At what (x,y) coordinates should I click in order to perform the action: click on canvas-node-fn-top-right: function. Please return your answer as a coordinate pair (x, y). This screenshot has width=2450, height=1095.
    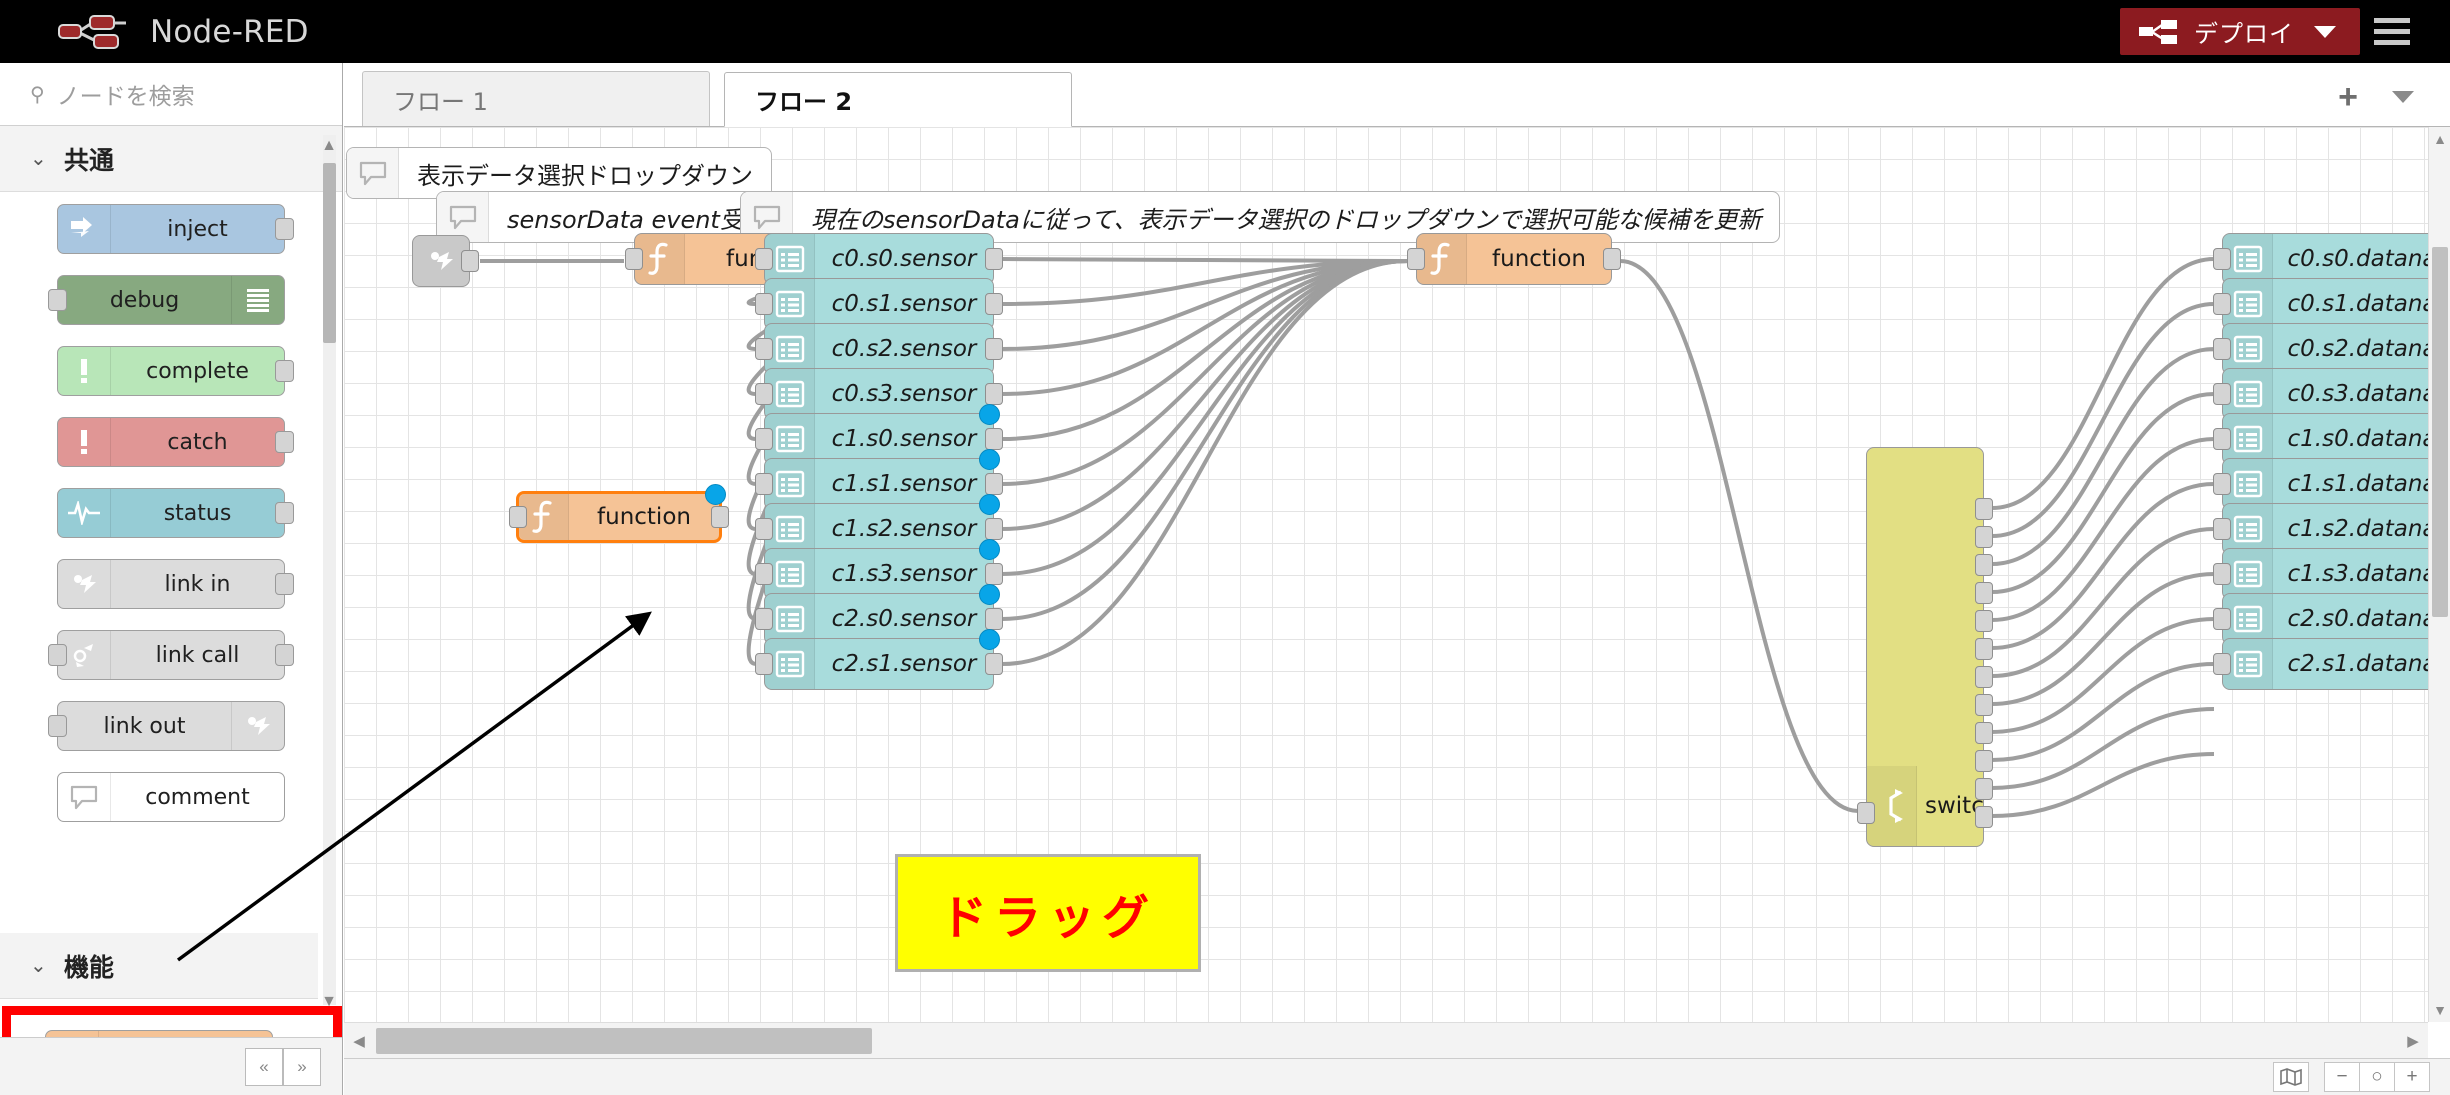
    Looking at the image, I should click on (1514, 259).